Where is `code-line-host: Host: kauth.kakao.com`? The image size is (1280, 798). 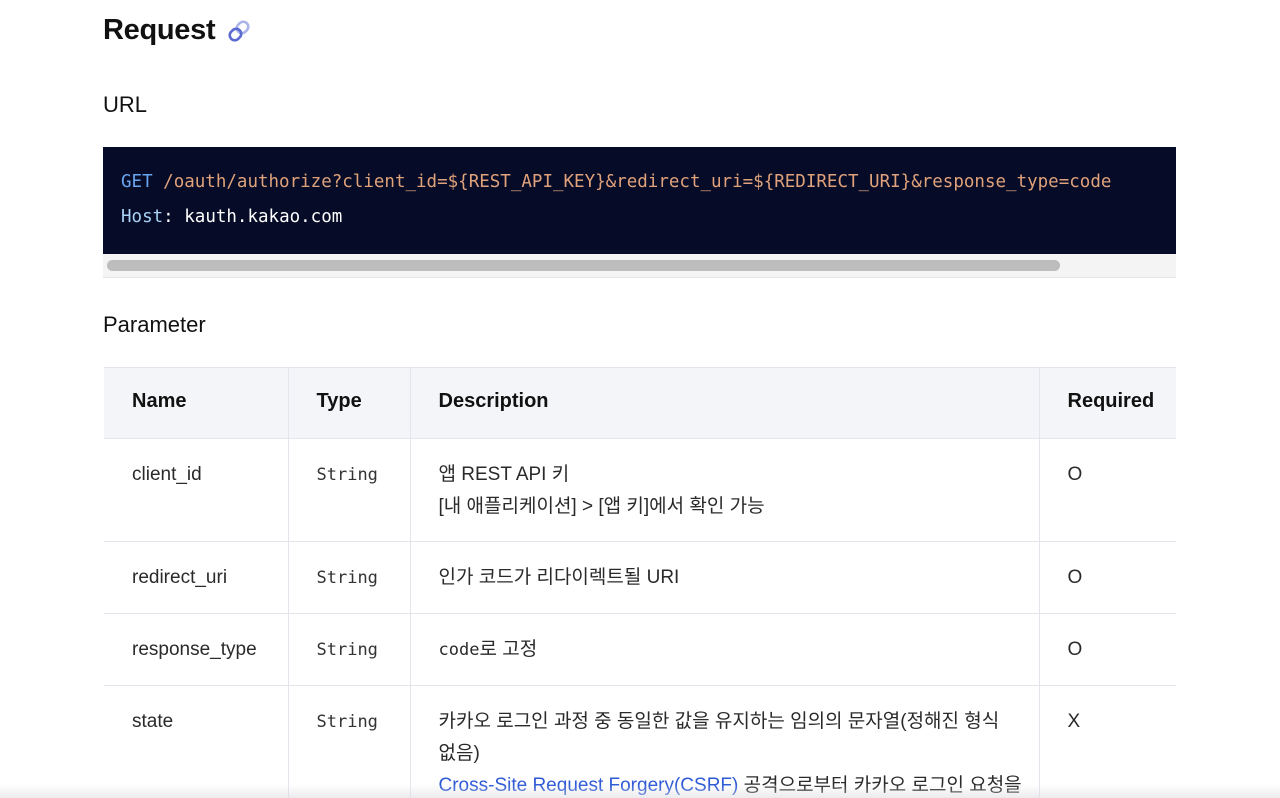
code-line-host: Host: kauth.kakao.com is located at coordinates (648, 217).